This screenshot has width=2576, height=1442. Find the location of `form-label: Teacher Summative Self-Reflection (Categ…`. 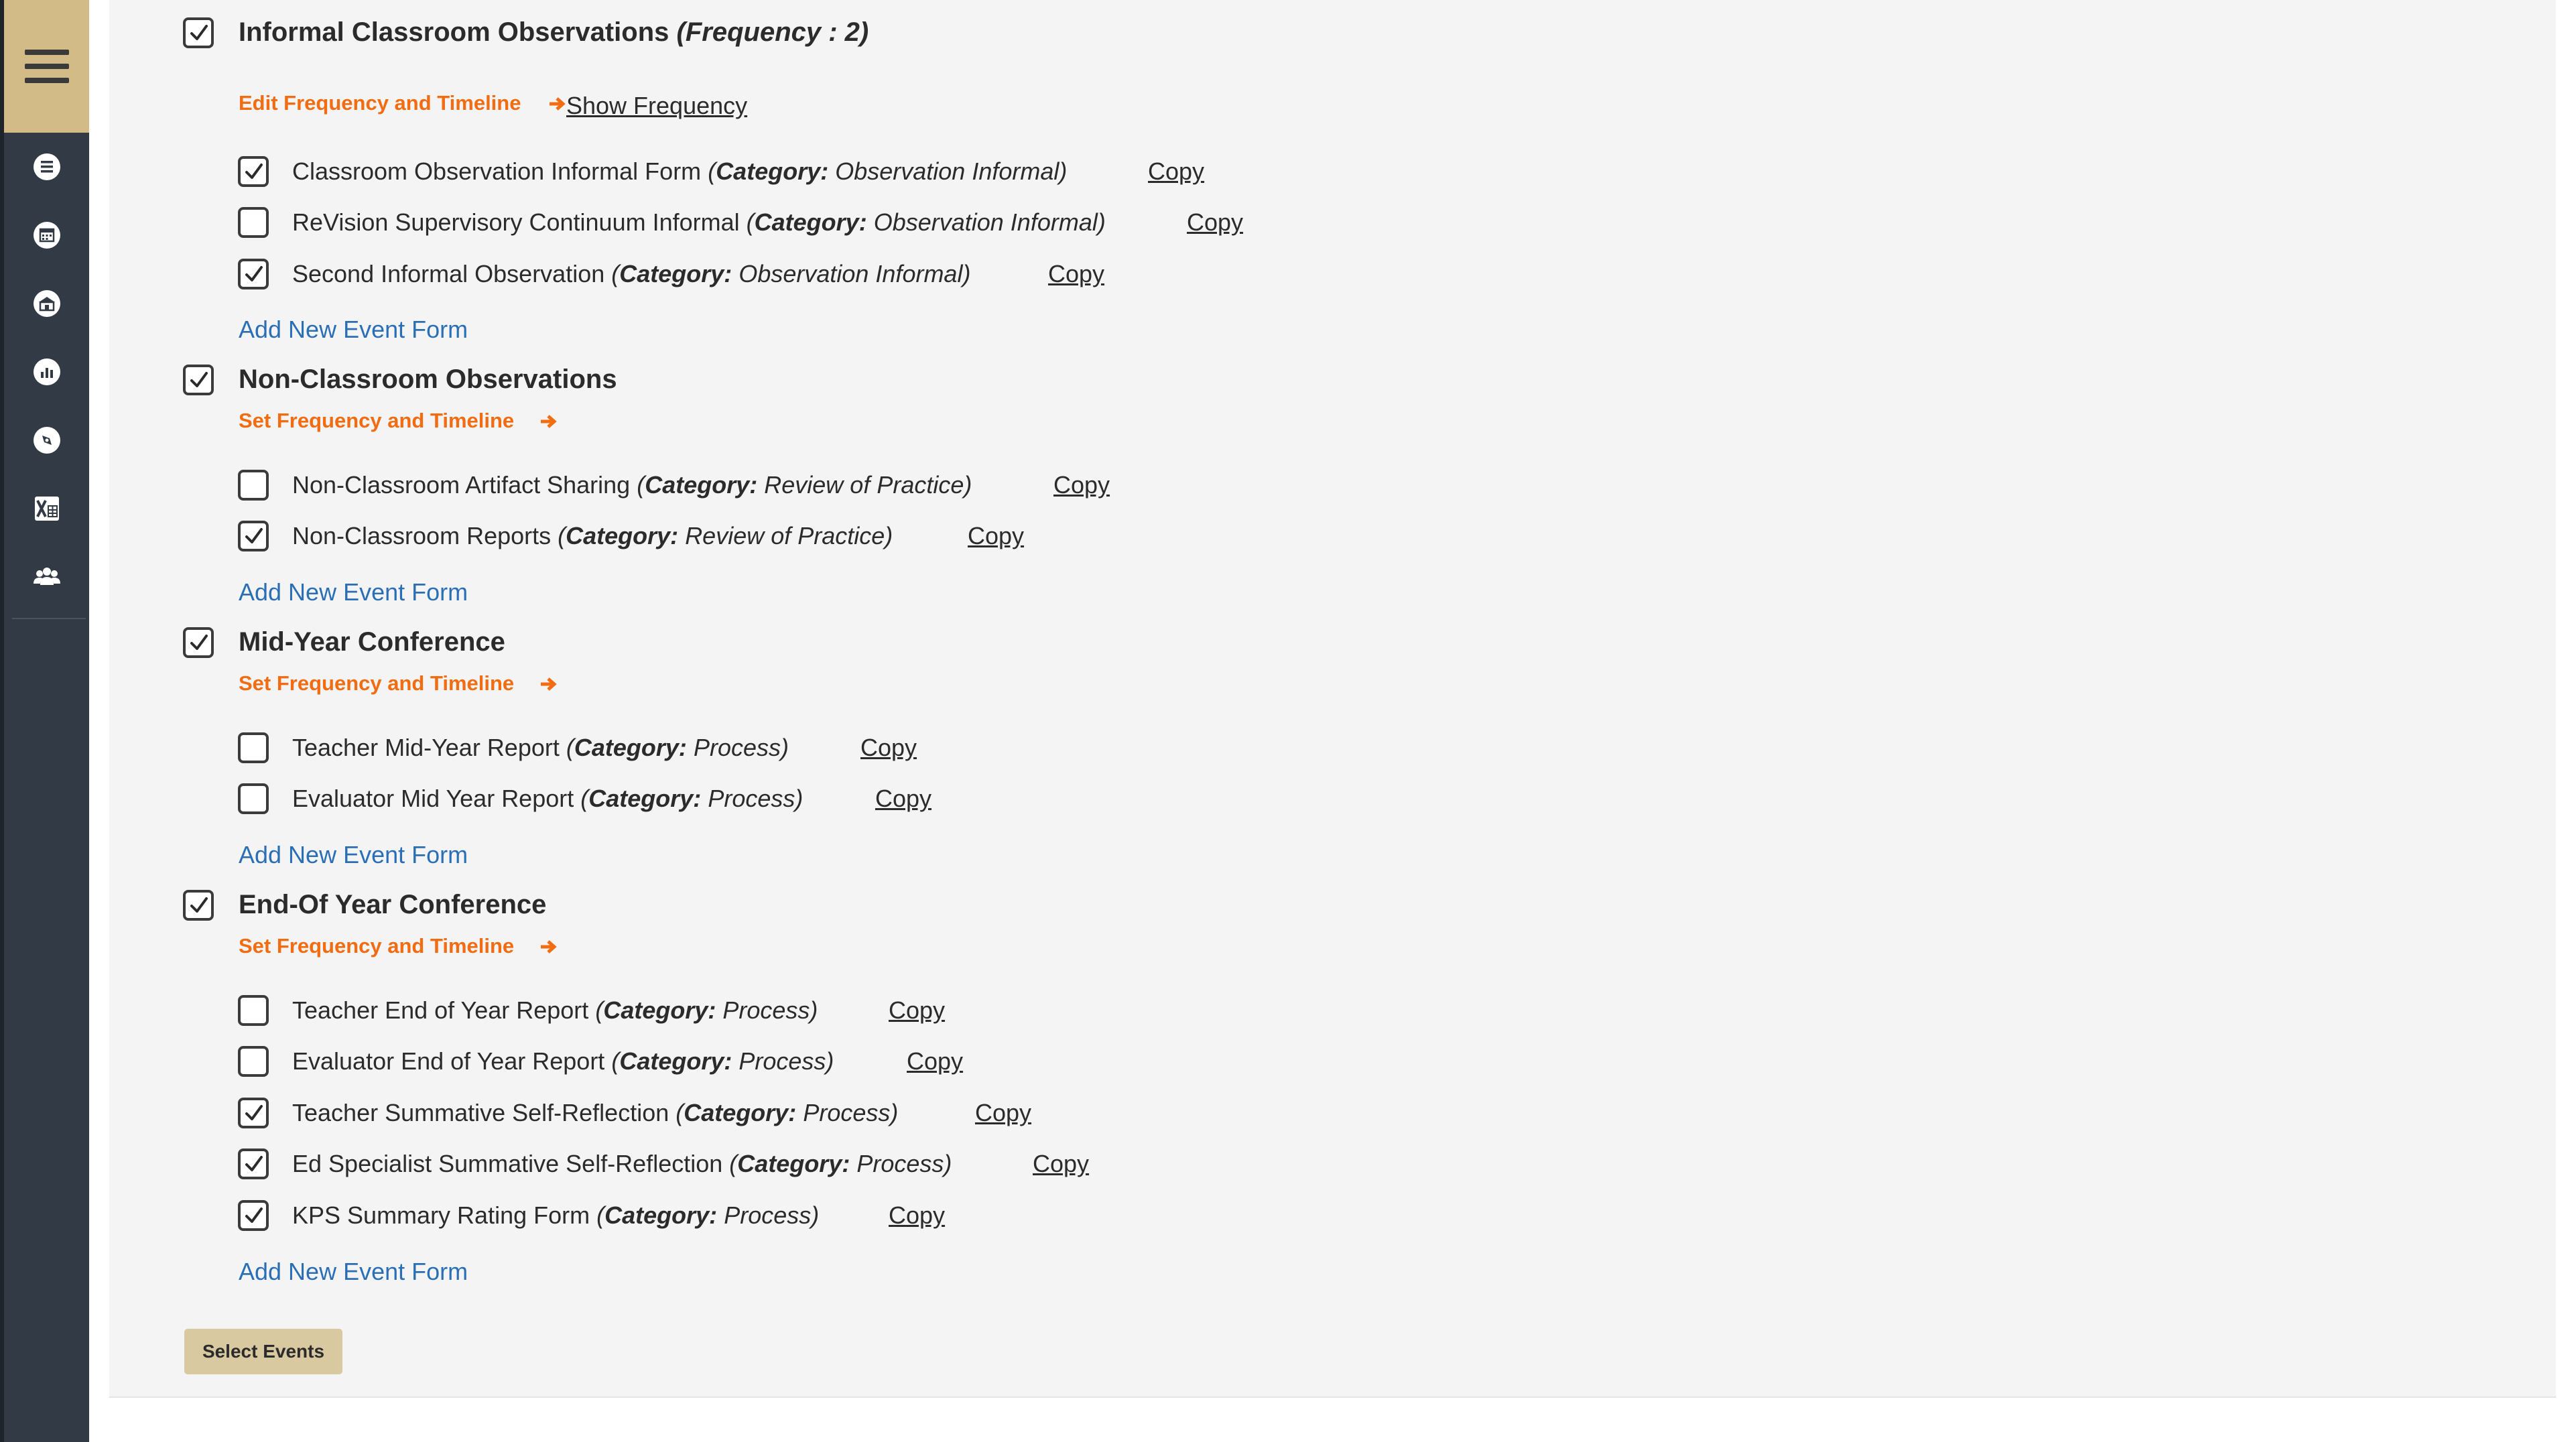

form-label: Teacher Summative Self-Reflection (Categ… is located at coordinates (595, 1112).